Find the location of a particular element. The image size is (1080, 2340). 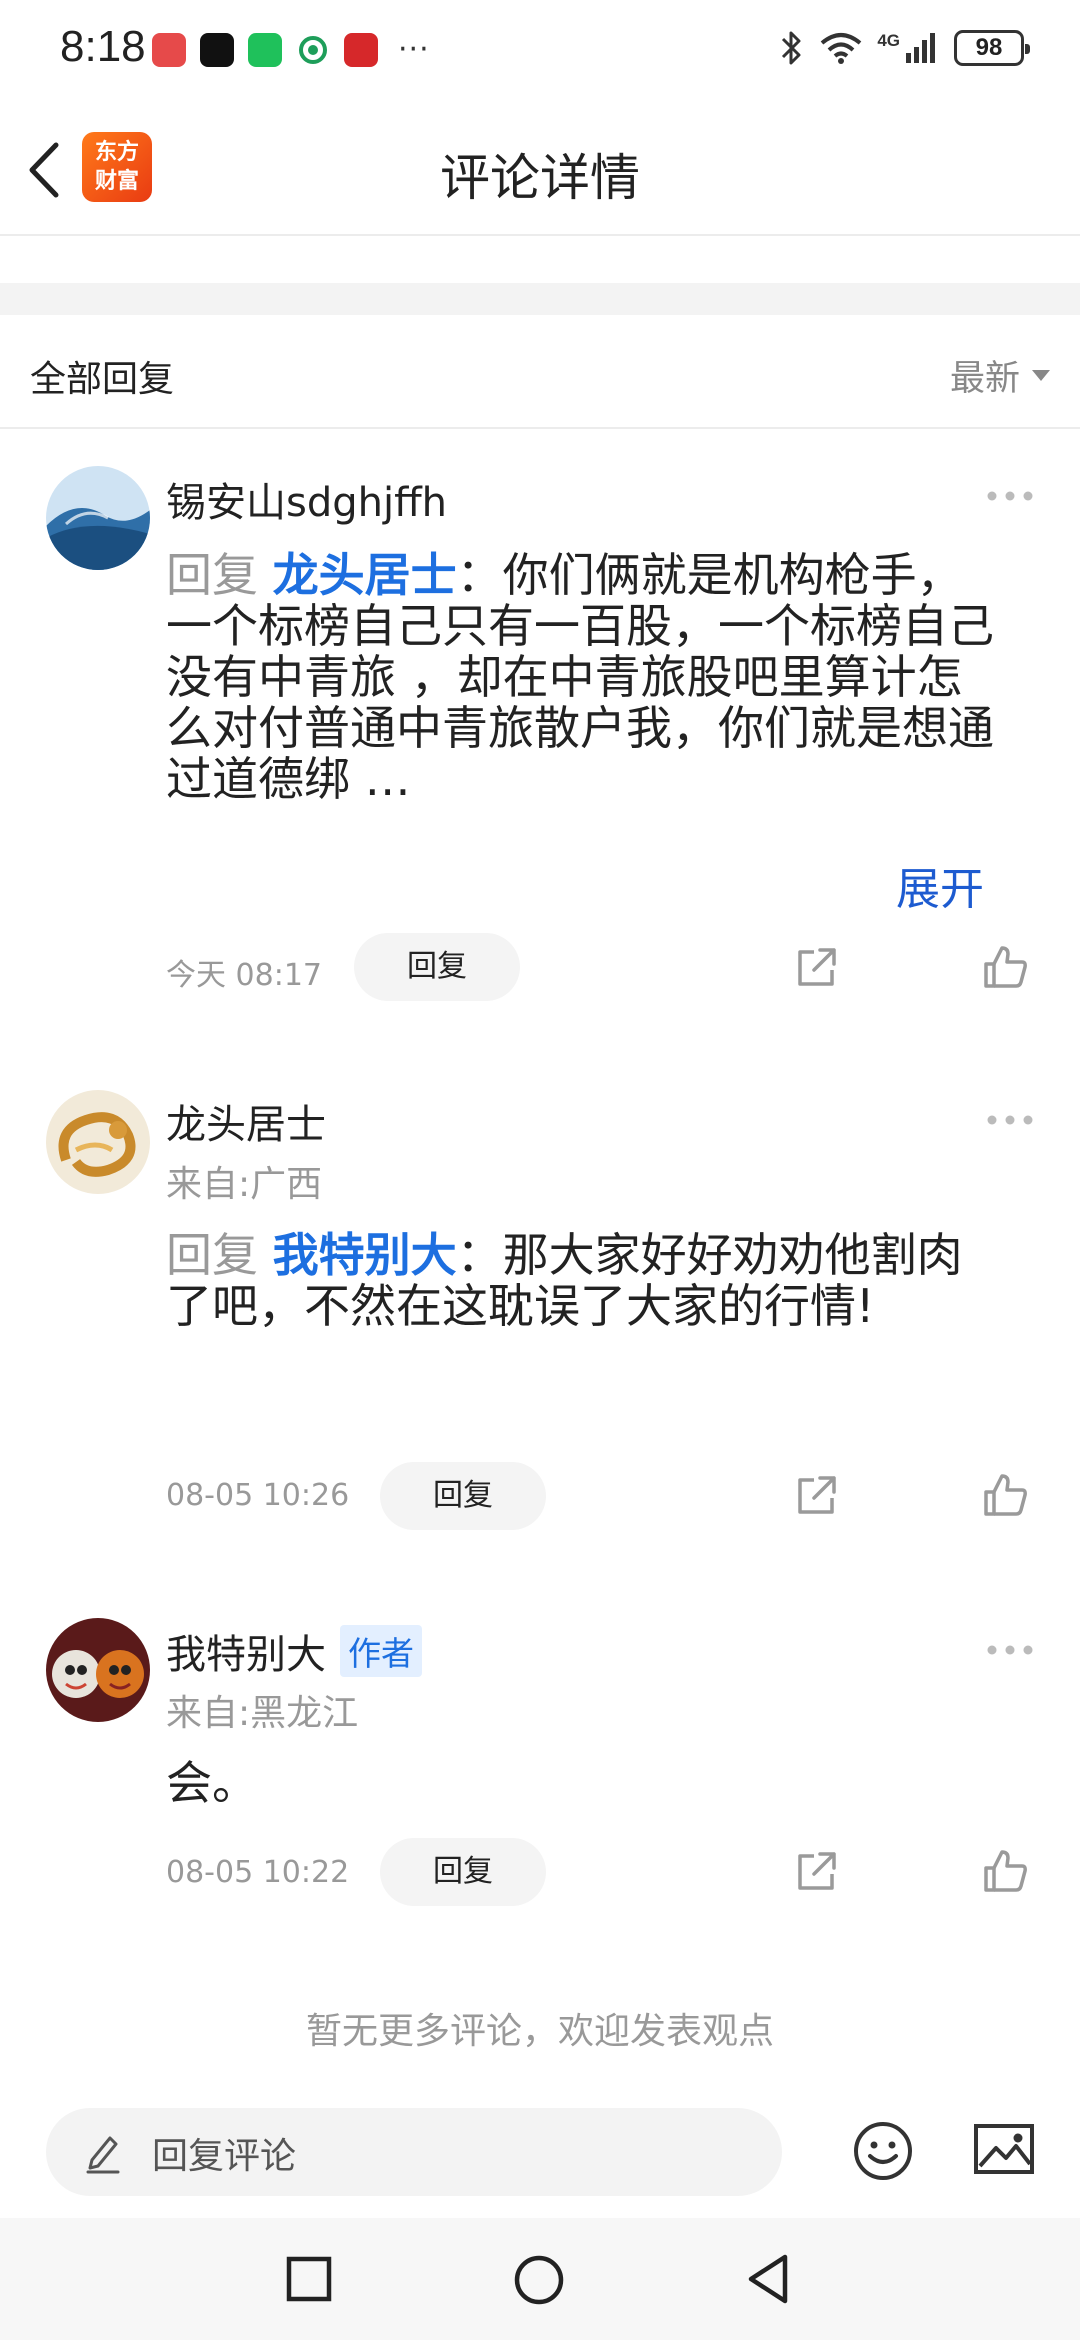

comment-time: 08-05 10:22 is located at coordinates (258, 1872).